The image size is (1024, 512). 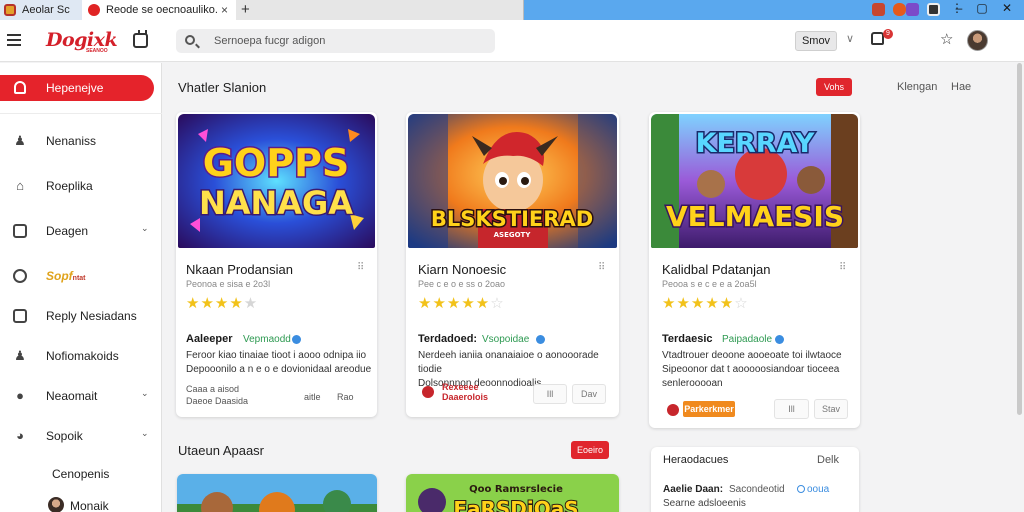 What do you see at coordinates (349, 41) in the screenshot?
I see `search-input` at bounding box center [349, 41].